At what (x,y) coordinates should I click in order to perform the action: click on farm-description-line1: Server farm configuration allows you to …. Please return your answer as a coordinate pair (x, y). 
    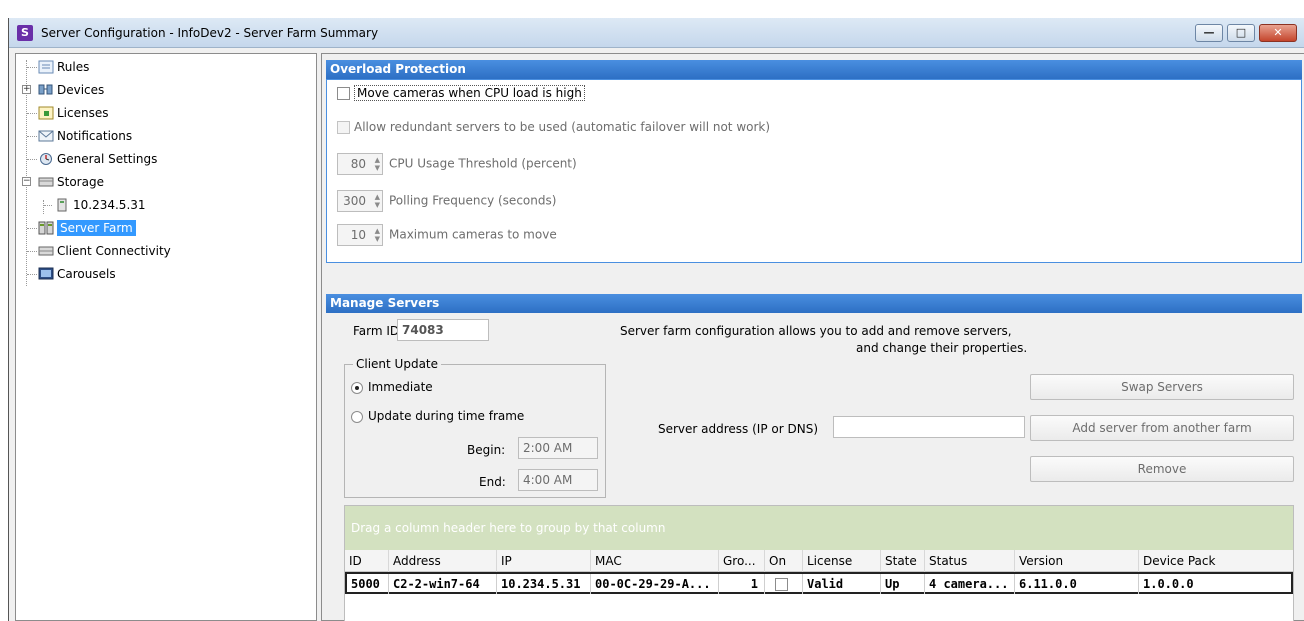
    Looking at the image, I should click on (816, 331).